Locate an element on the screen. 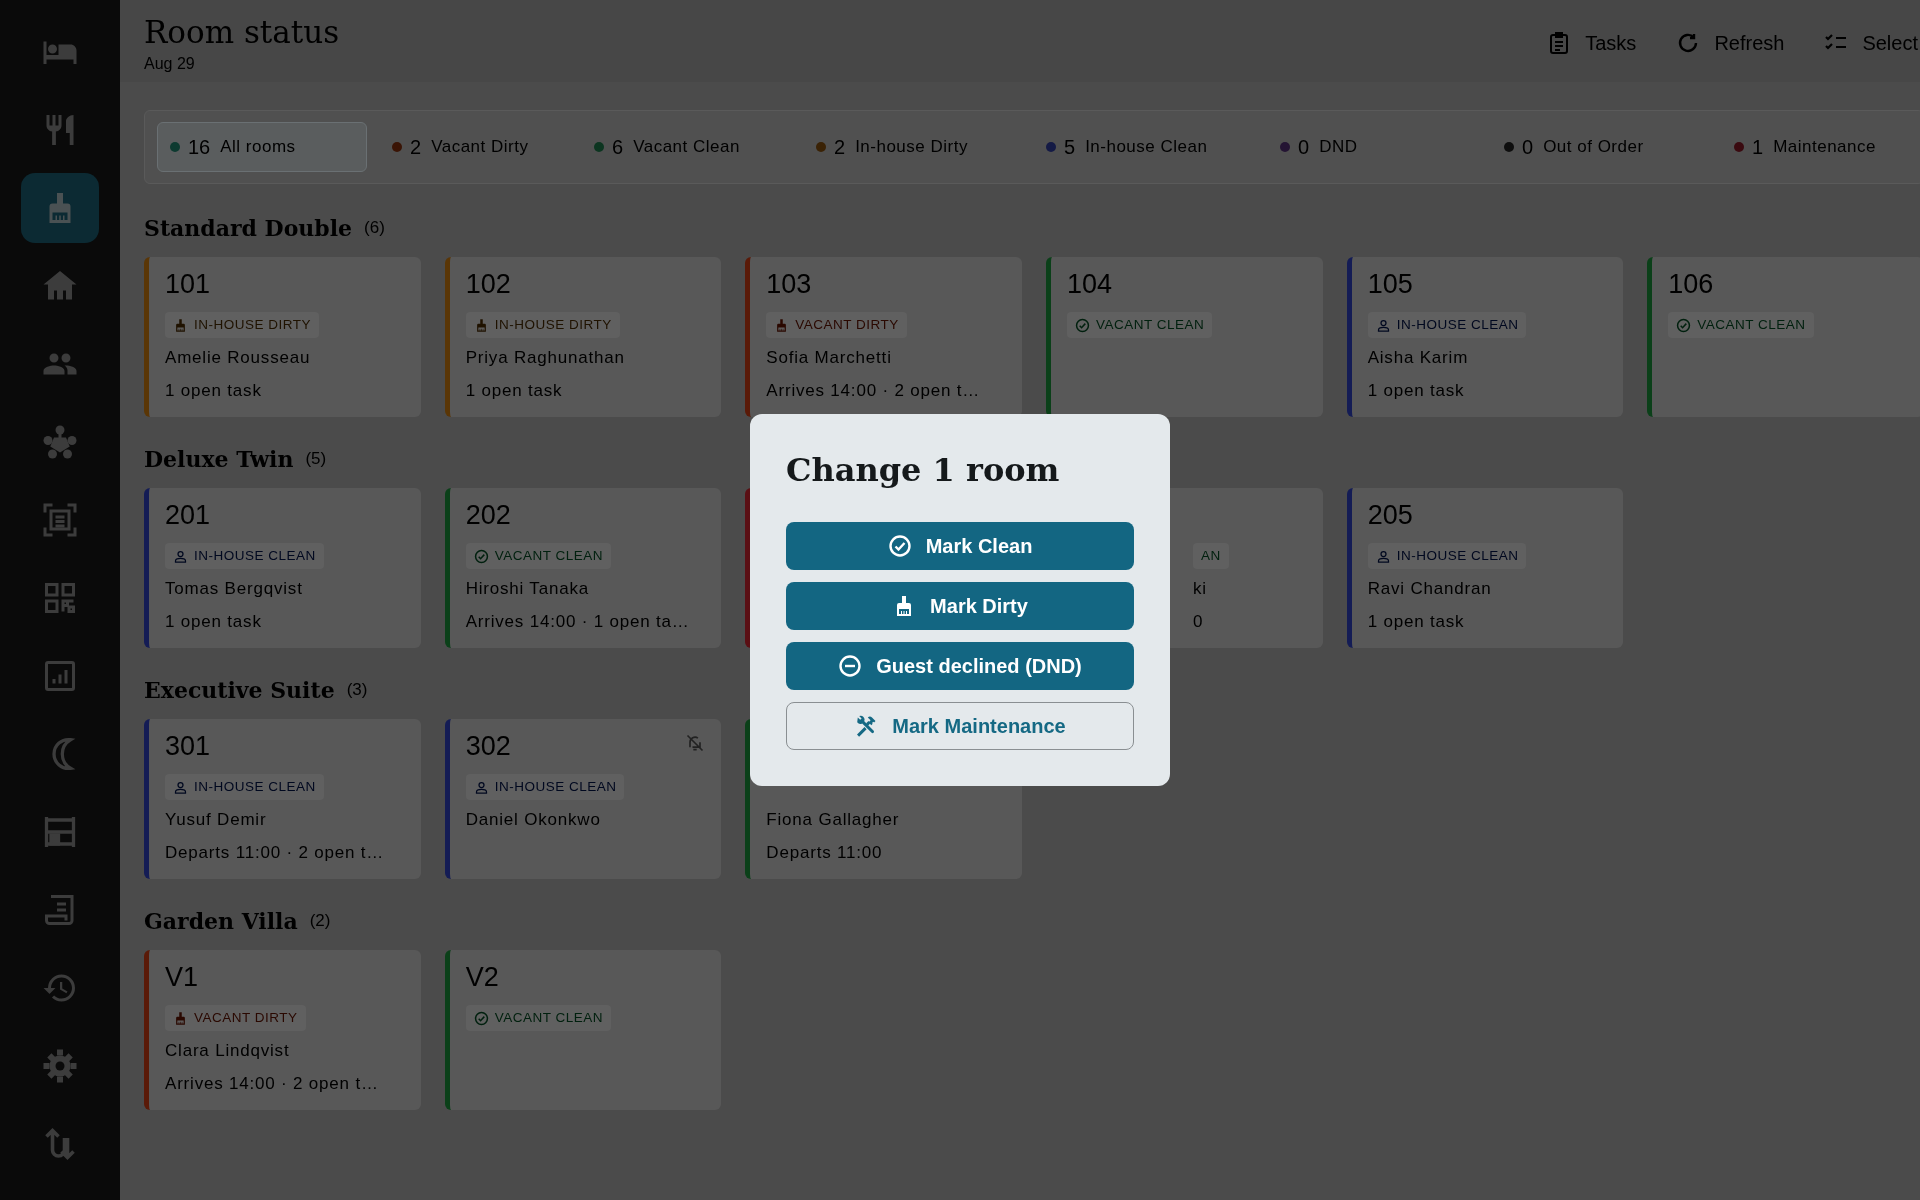 The height and width of the screenshot is (1200, 1920). filter-label: DND is located at coordinates (1338, 147).